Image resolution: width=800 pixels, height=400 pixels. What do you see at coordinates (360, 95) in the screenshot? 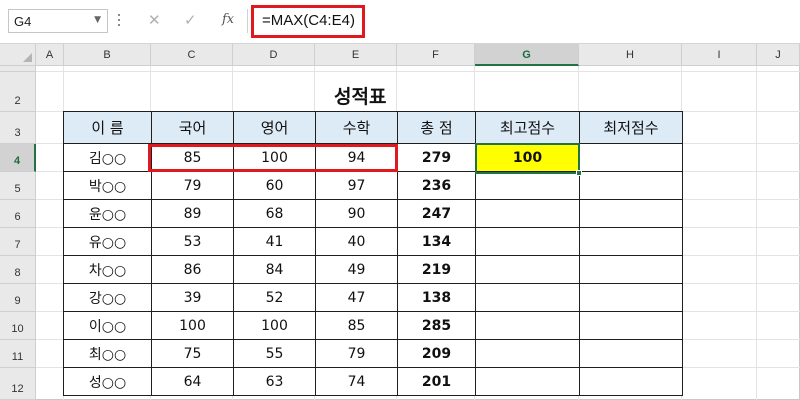
I see `sheet-title: 성적표` at bounding box center [360, 95].